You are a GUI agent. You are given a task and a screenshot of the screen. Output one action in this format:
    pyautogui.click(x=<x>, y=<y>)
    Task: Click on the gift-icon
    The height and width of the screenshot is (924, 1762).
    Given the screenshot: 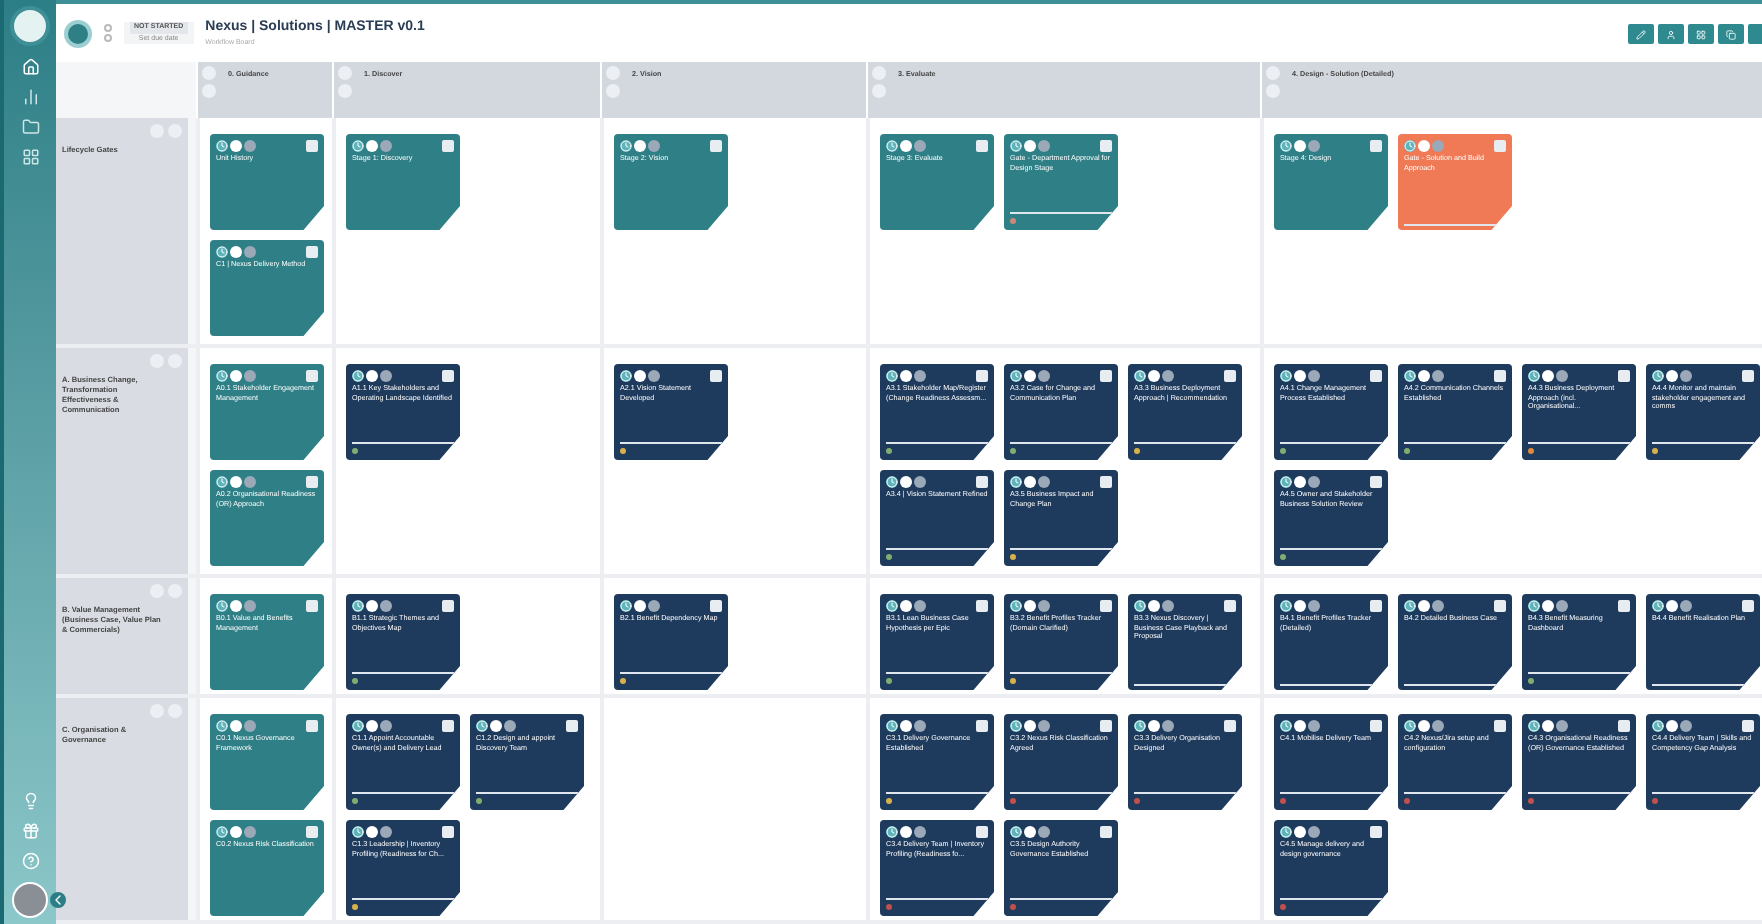 What is the action you would take?
    pyautogui.click(x=30, y=831)
    